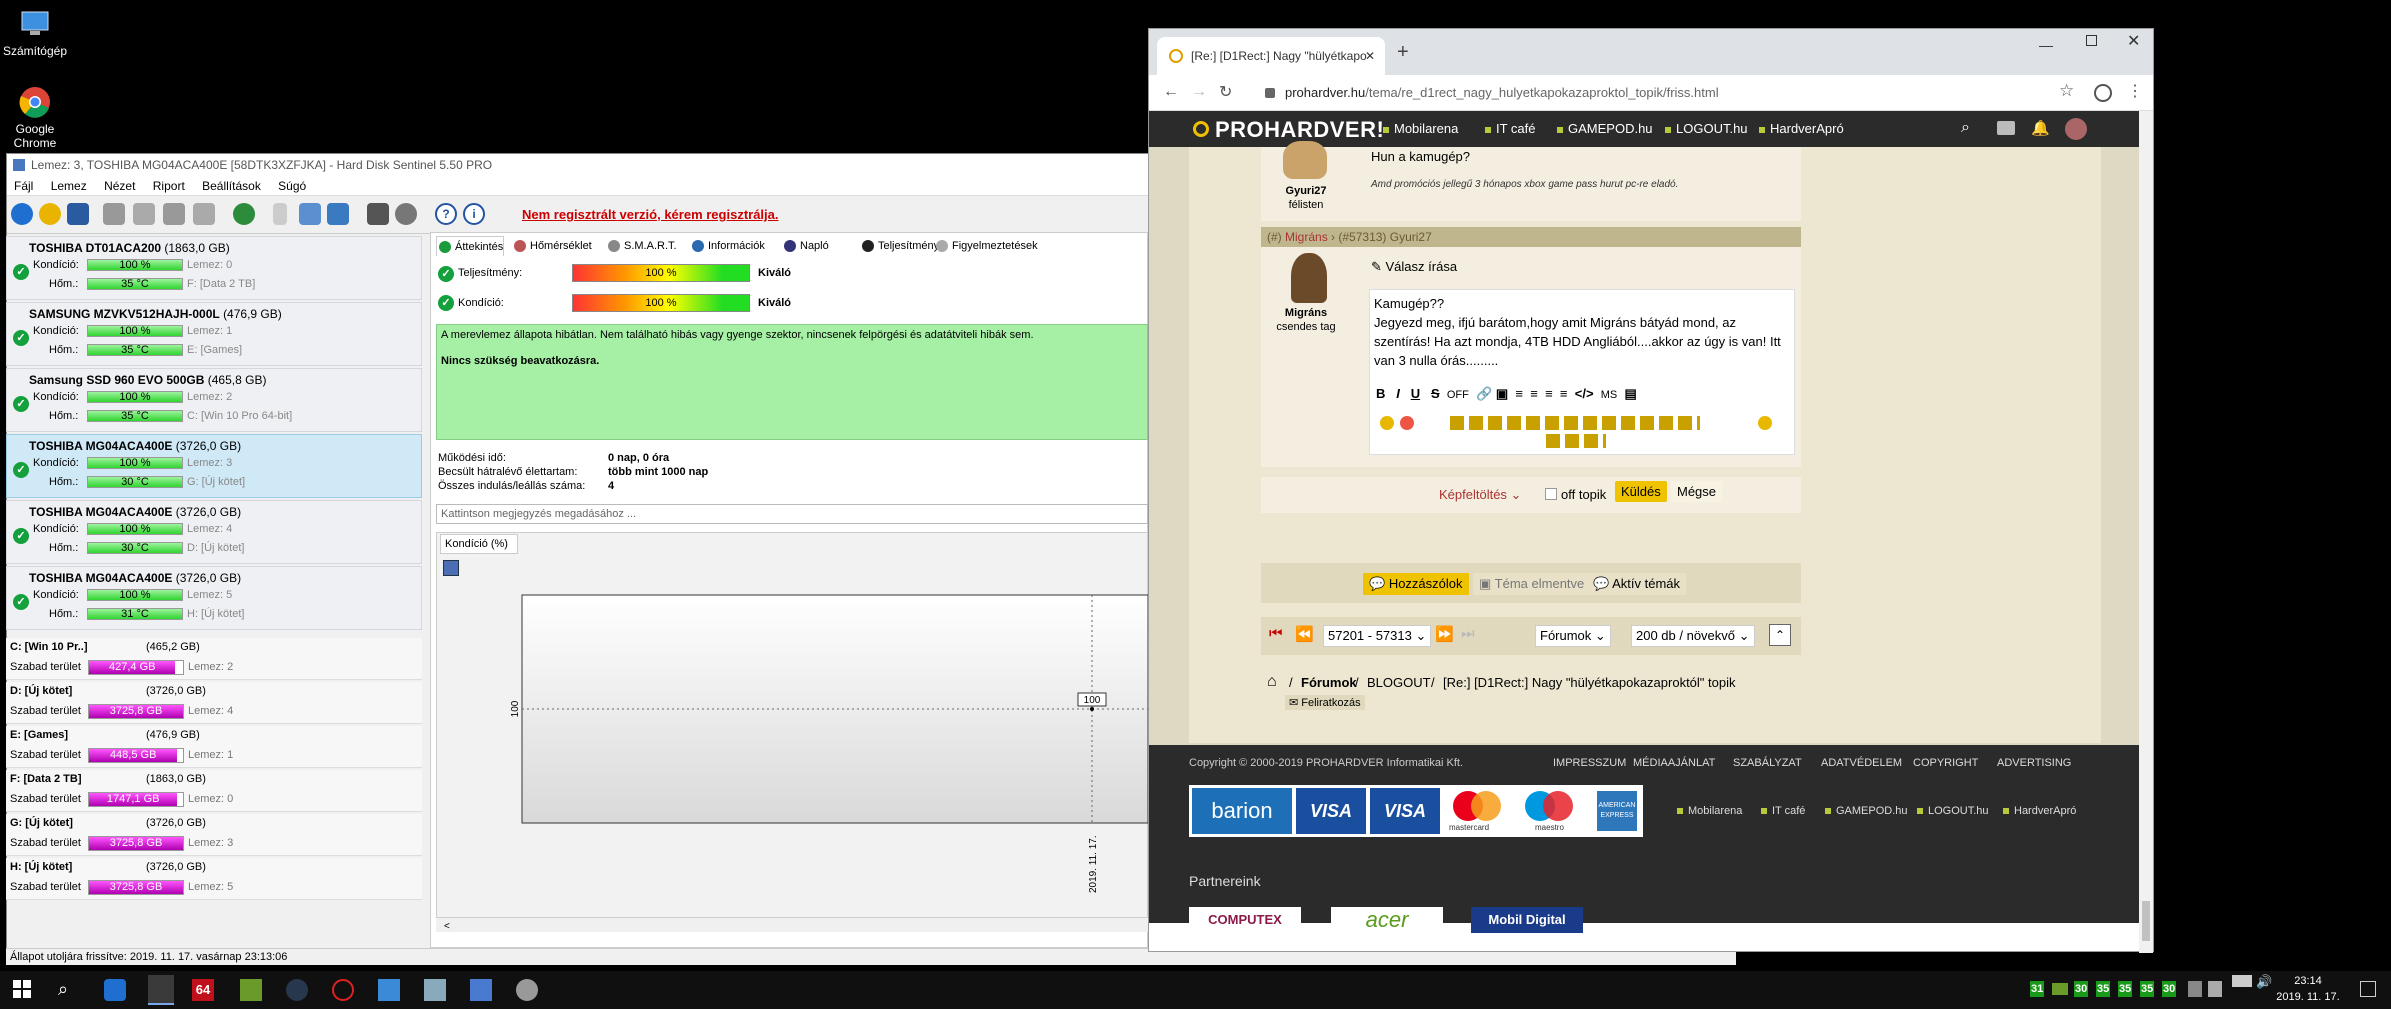 The width and height of the screenshot is (2391, 1009). Describe the element at coordinates (1414, 267) in the screenshot. I see `reply-link: ✎ Válasz írása` at that location.